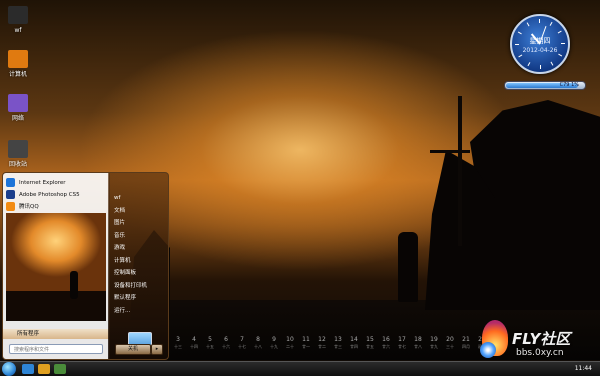 Image resolution: width=600 pixels, height=376 pixels. I want to click on desktop-icon: 回收站, so click(18, 154).